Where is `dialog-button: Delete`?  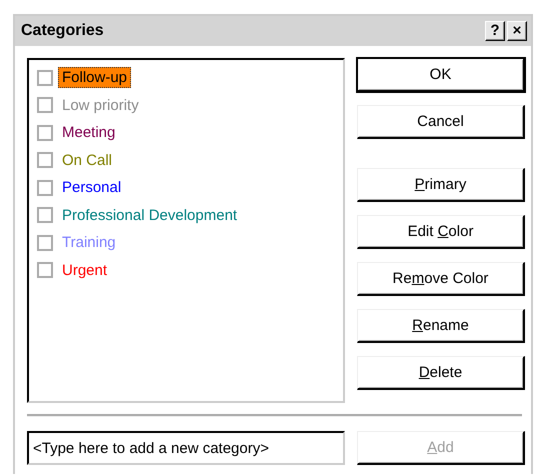
dialog-button: Delete is located at coordinates (441, 373).